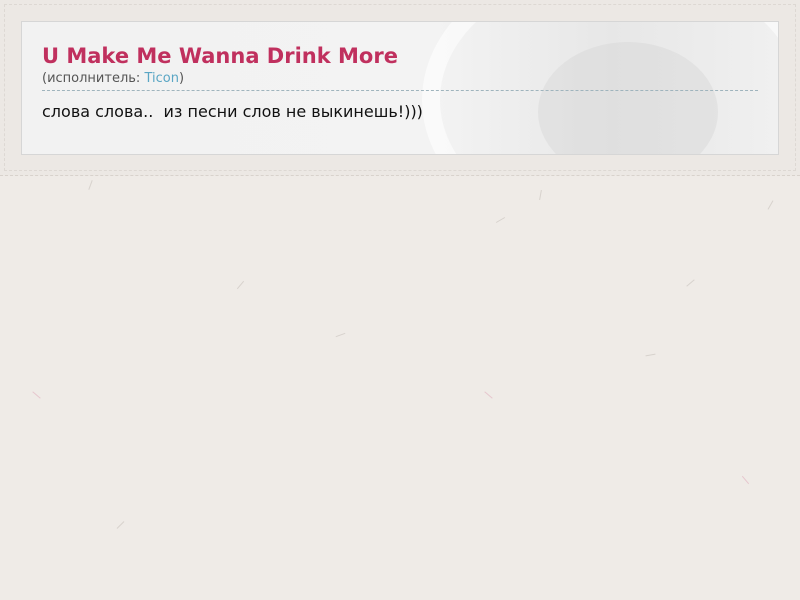 This screenshot has height=600, width=800. I want to click on song-title: U Make Me Wanna Drink More, so click(220, 56).